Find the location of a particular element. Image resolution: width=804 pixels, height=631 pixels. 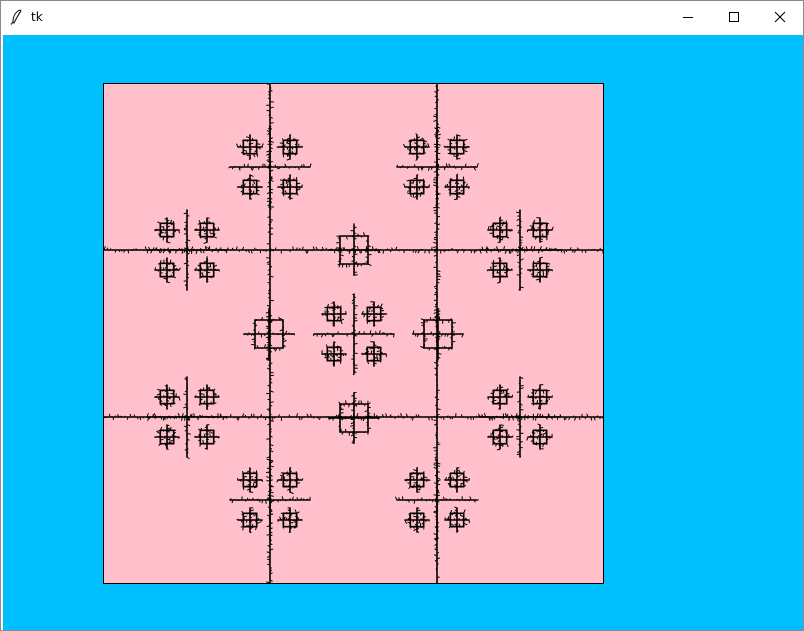

title-bar: tk is located at coordinates (402, 17).